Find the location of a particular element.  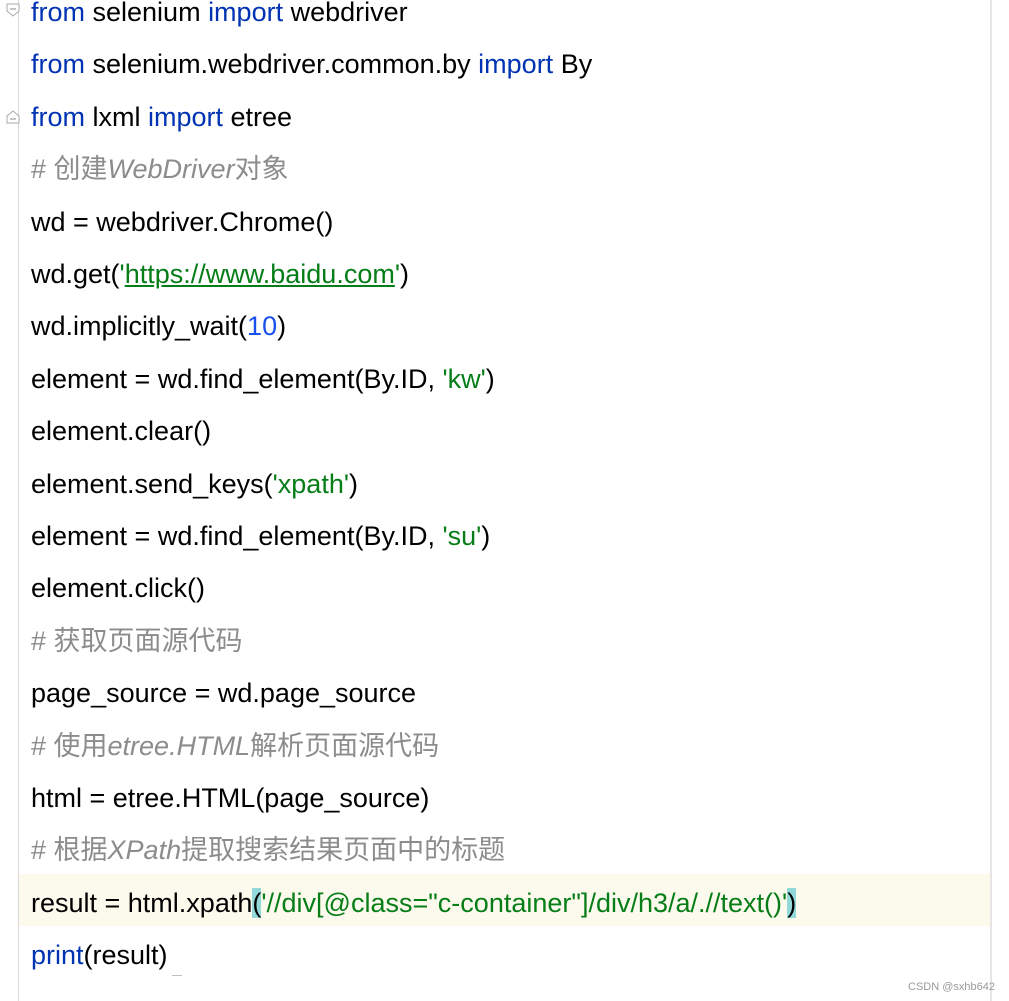

code-token: ( is located at coordinates (257, 902).